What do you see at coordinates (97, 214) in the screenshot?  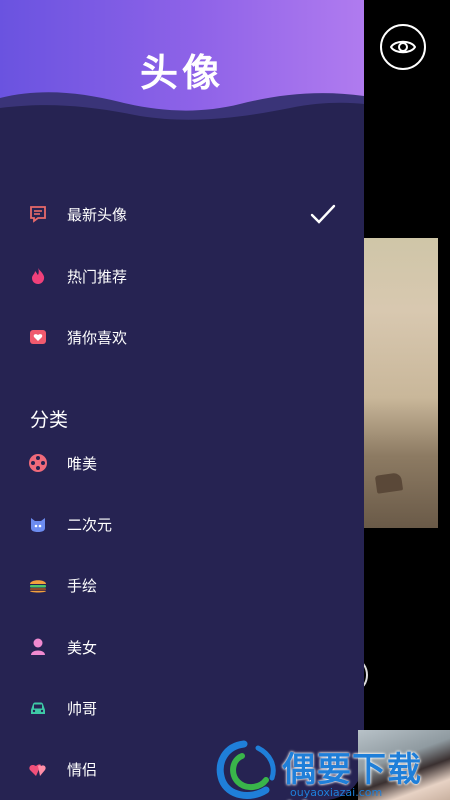 I see `menu-item-label: 最新头像` at bounding box center [97, 214].